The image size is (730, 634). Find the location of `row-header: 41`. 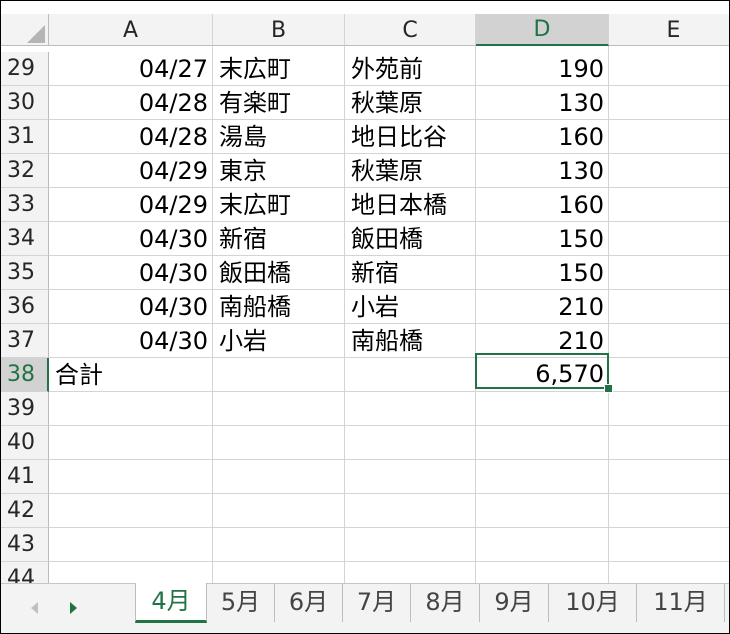

row-header: 41 is located at coordinates (25, 477).